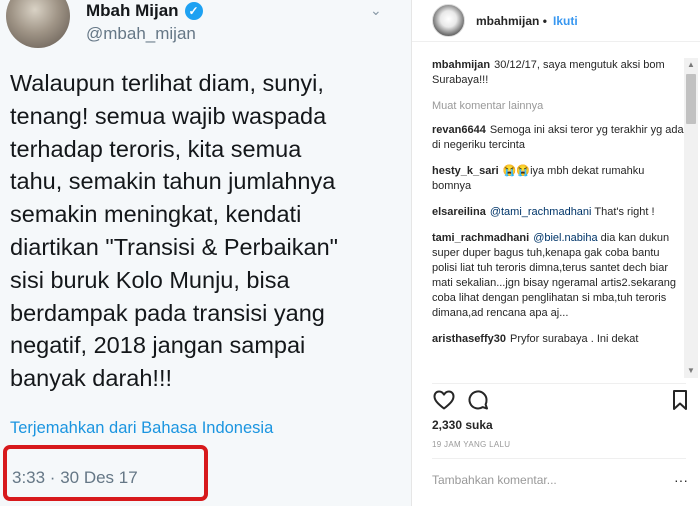  I want to click on likes-count: 2,330 suka, so click(462, 425).